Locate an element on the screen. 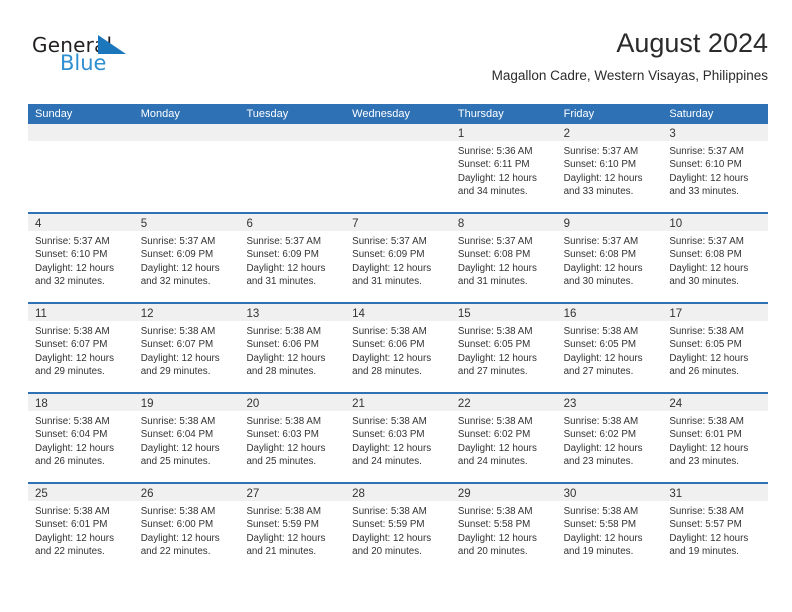 Image resolution: width=792 pixels, height=612 pixels. sunset-text: Sunset: 6:04 PM is located at coordinates (71, 435).